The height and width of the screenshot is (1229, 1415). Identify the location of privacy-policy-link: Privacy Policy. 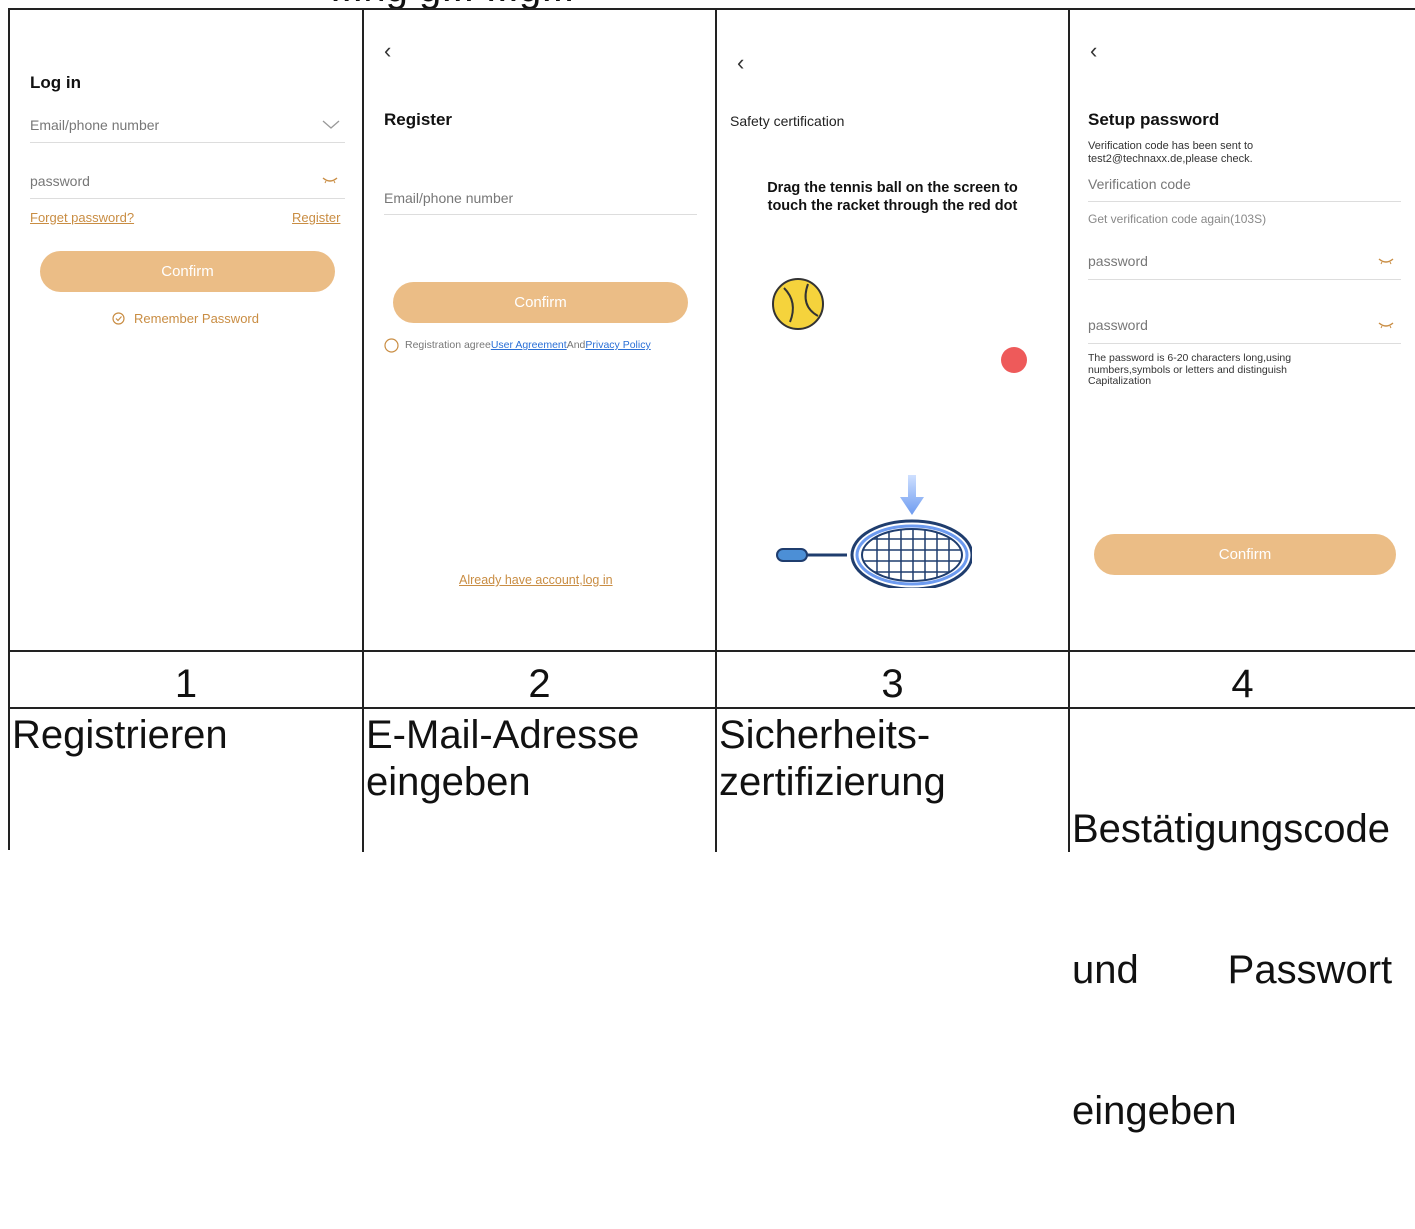
(617, 345).